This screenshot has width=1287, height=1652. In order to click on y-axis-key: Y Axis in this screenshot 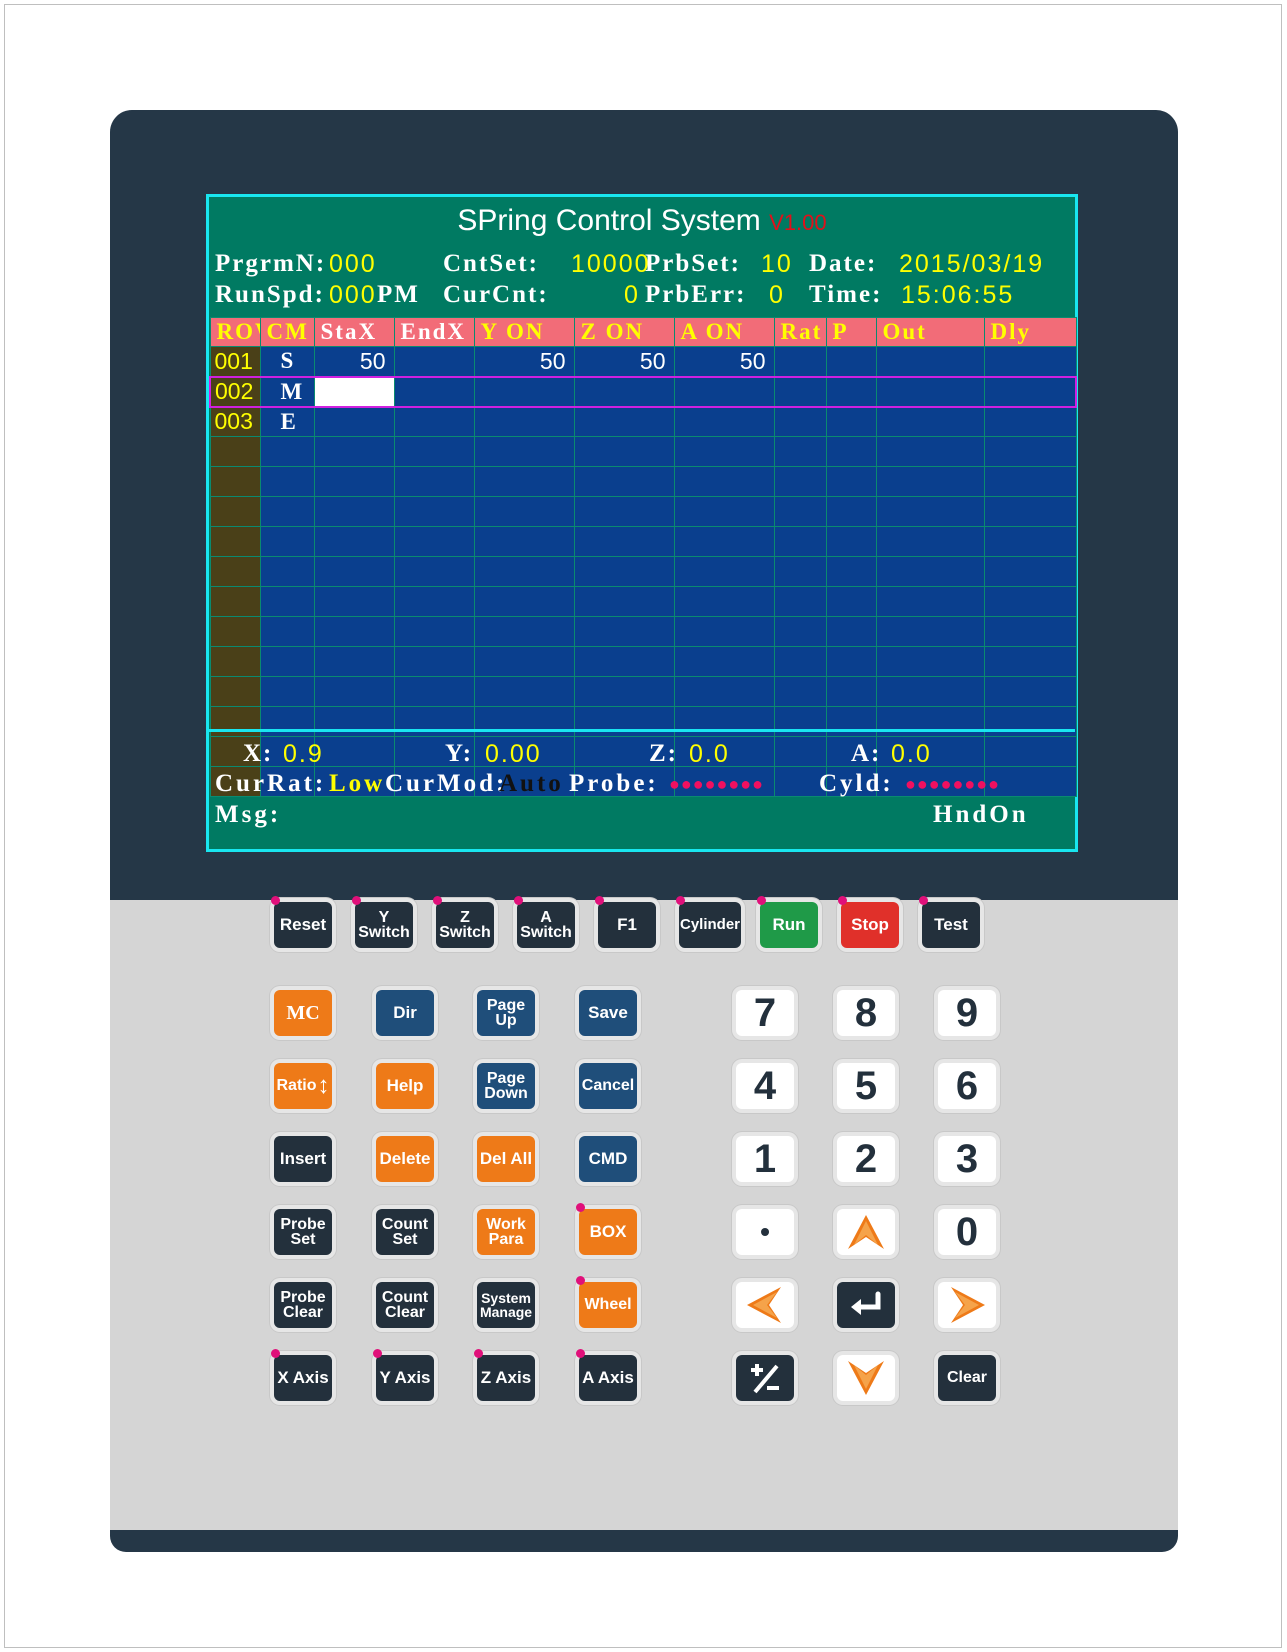, I will do `click(403, 1375)`.